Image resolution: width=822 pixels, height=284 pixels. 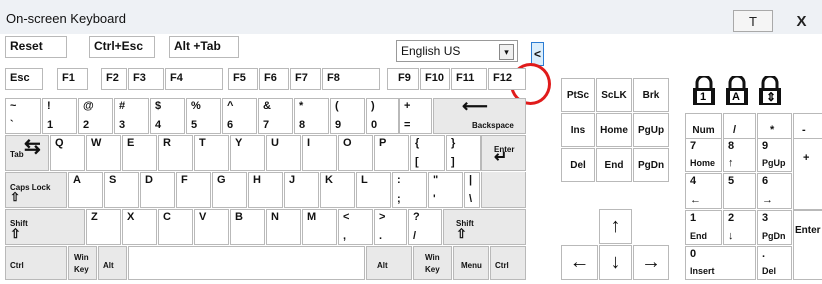 I want to click on key-k: K, so click(x=337, y=190).